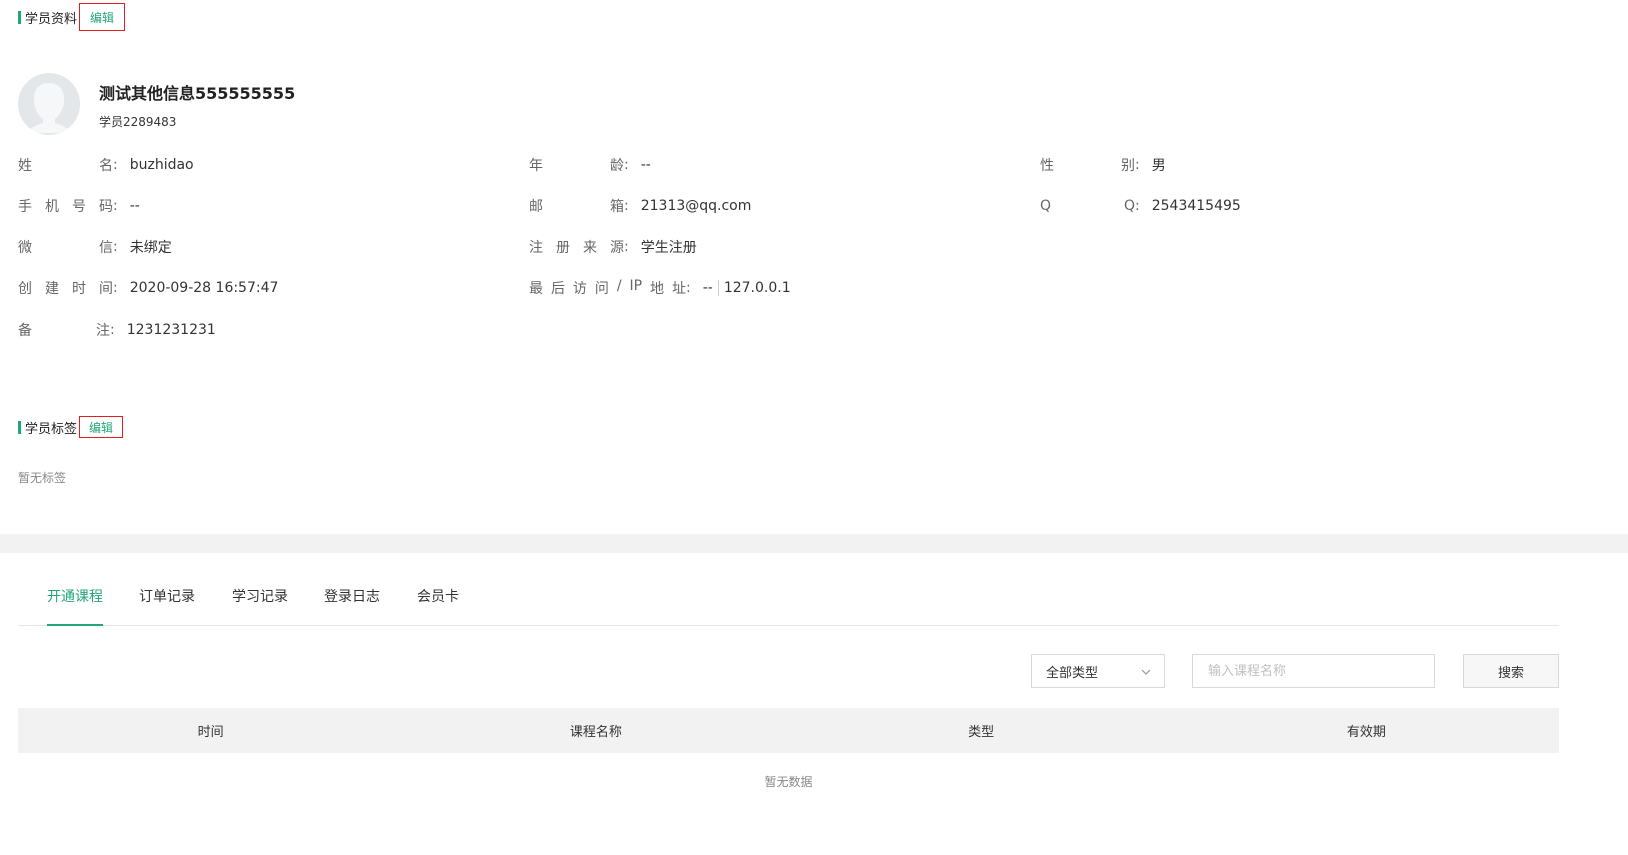 Image resolution: width=1628 pixels, height=855 pixels. What do you see at coordinates (171, 330) in the screenshot?
I see `field-remark-value: 1231231231` at bounding box center [171, 330].